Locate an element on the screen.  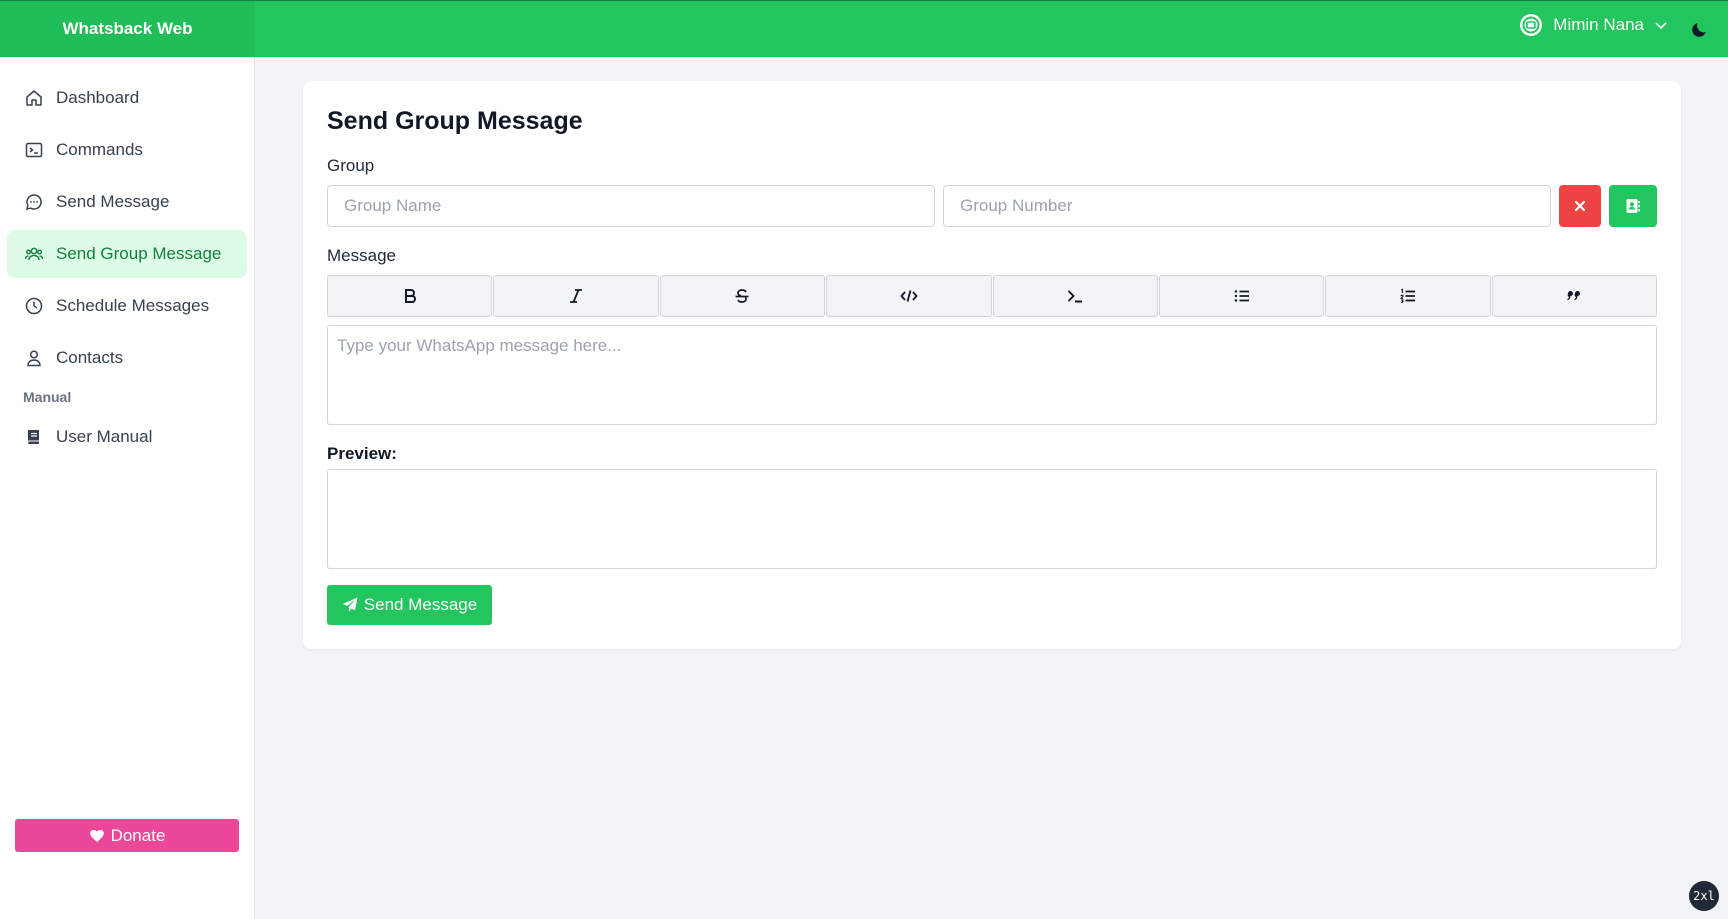
close-icon is located at coordinates (1580, 206).